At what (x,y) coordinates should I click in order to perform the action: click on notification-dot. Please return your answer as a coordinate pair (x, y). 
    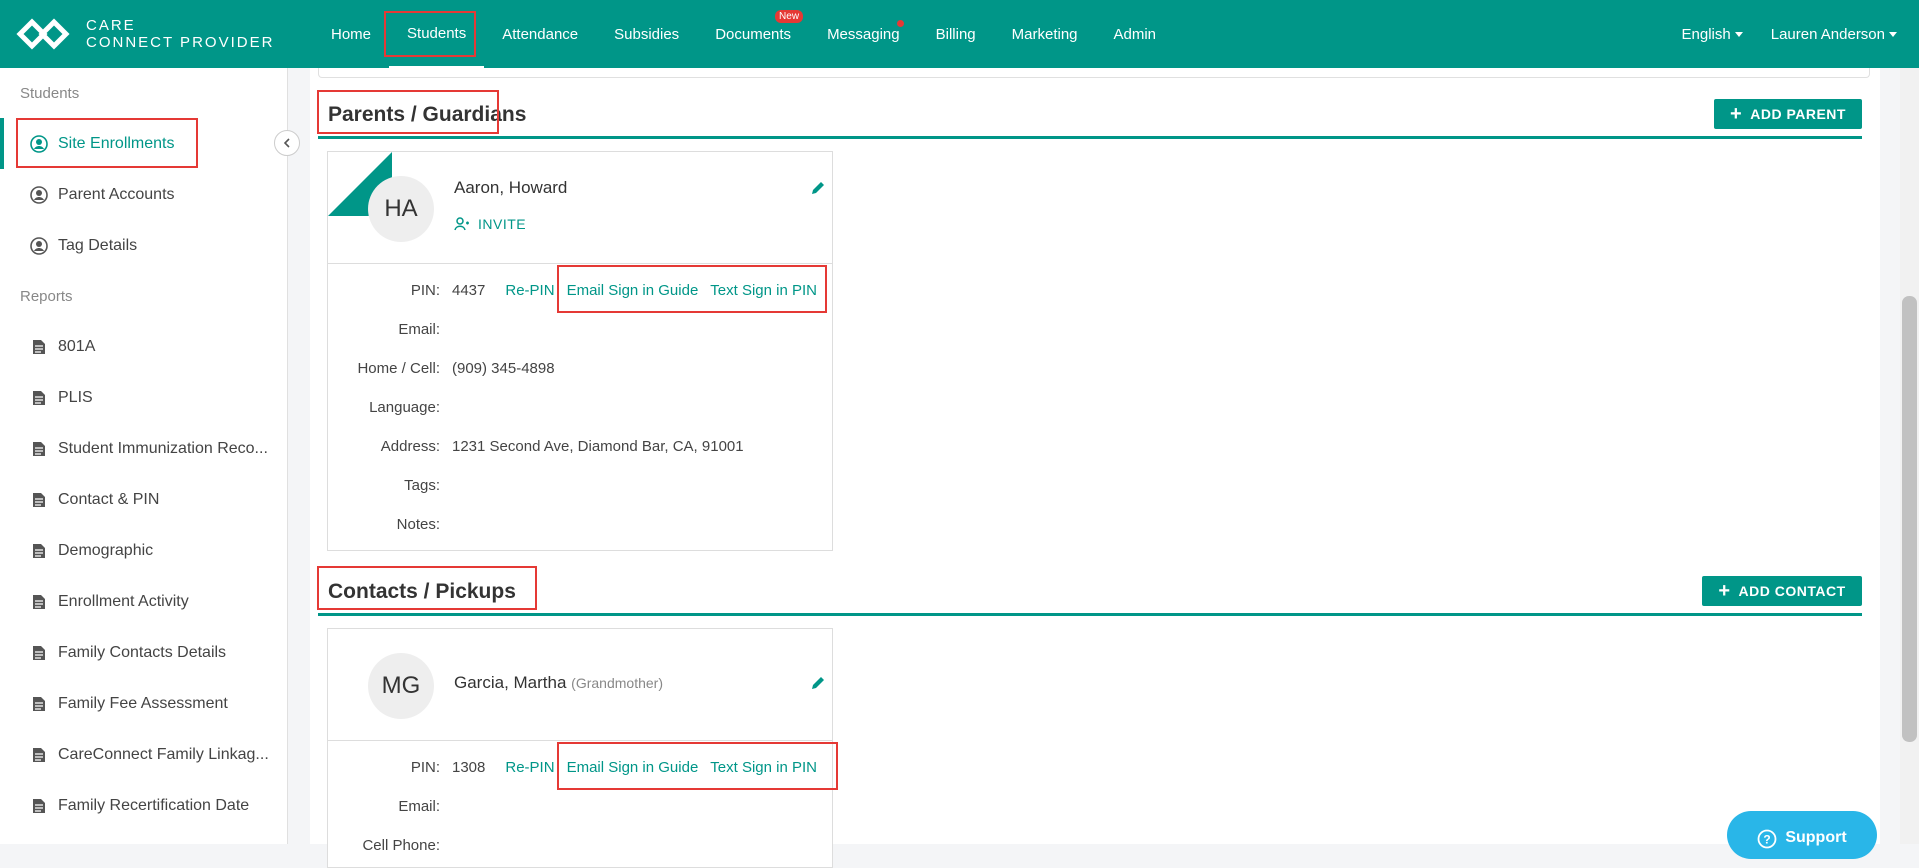
    Looking at the image, I should click on (900, 23).